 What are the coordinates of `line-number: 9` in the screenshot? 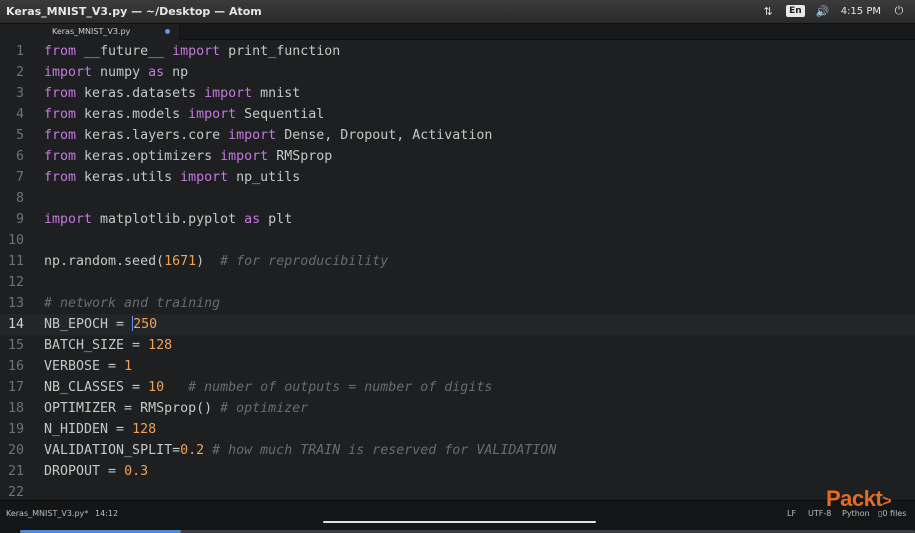 It's located at (12, 219).